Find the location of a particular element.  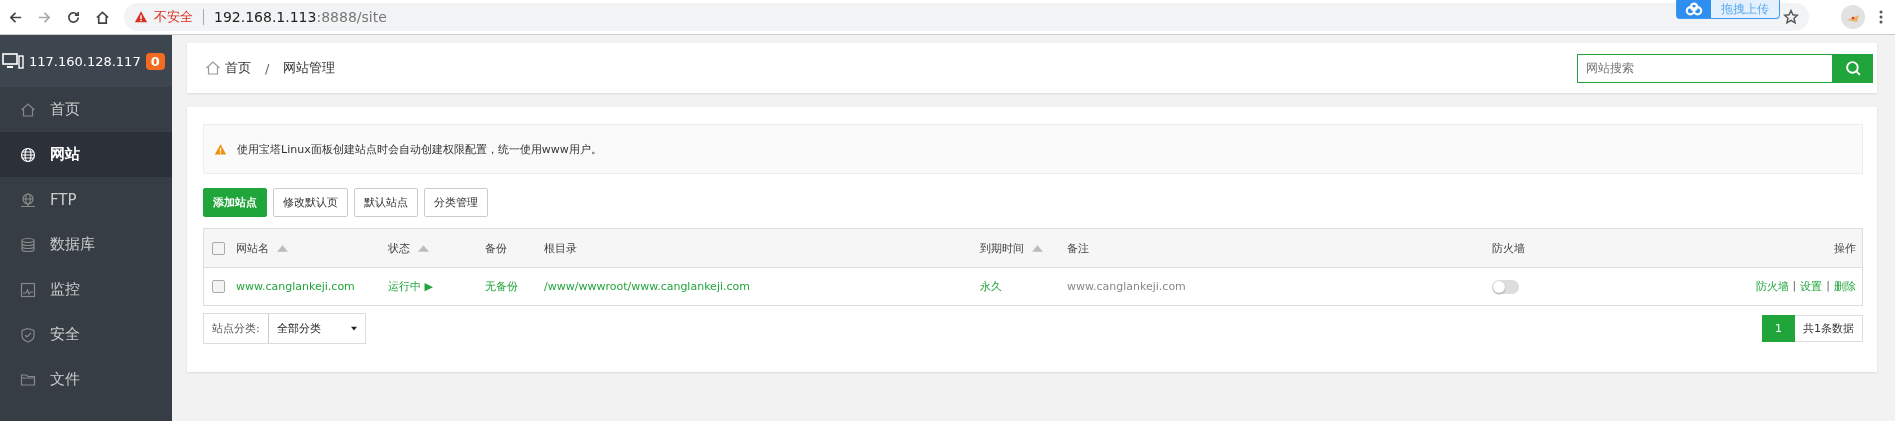

shield-icon is located at coordinates (28, 334).